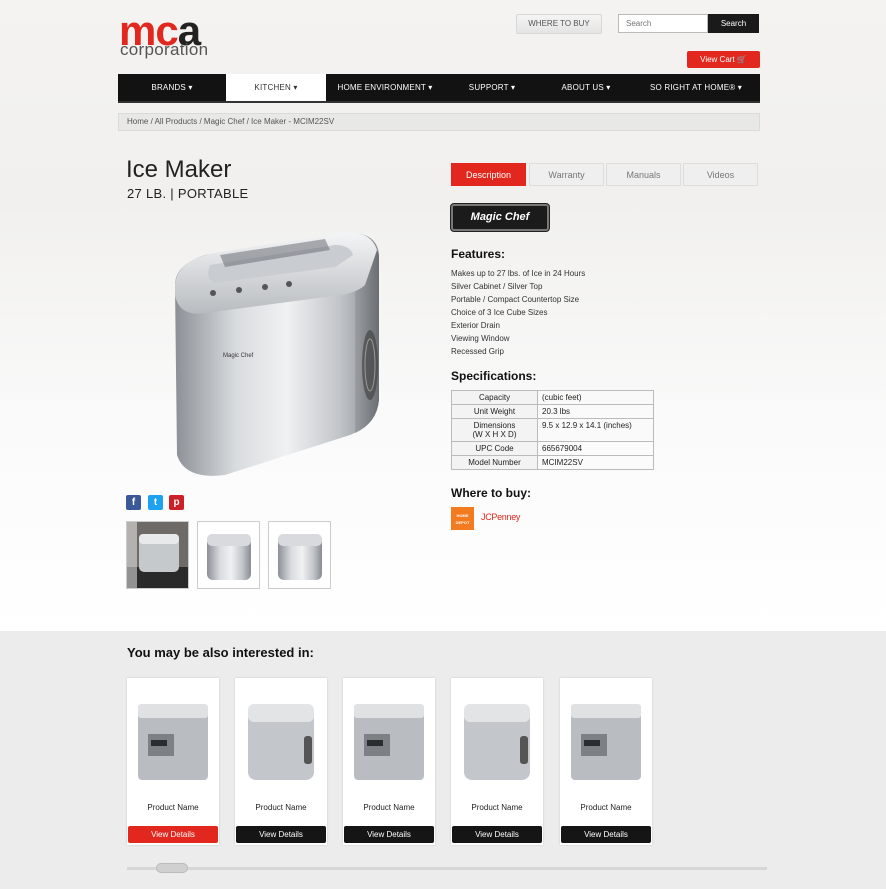 The width and height of the screenshot is (886, 889). I want to click on related-card-5: Product Name View Details, so click(606, 761).